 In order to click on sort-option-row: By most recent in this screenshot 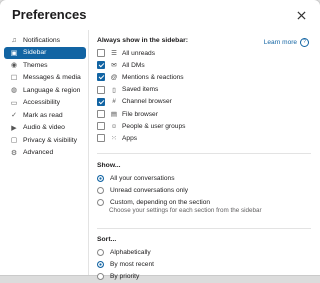, I will do `click(204, 264)`.